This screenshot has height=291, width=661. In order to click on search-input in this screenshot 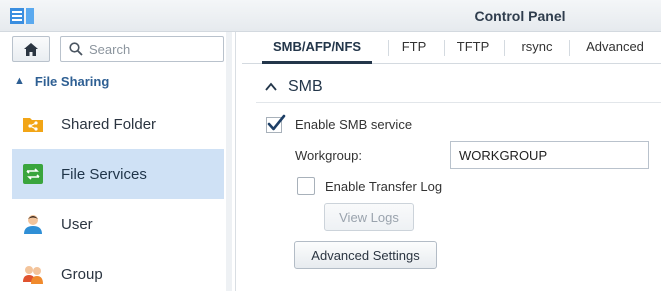, I will do `click(154, 49)`.